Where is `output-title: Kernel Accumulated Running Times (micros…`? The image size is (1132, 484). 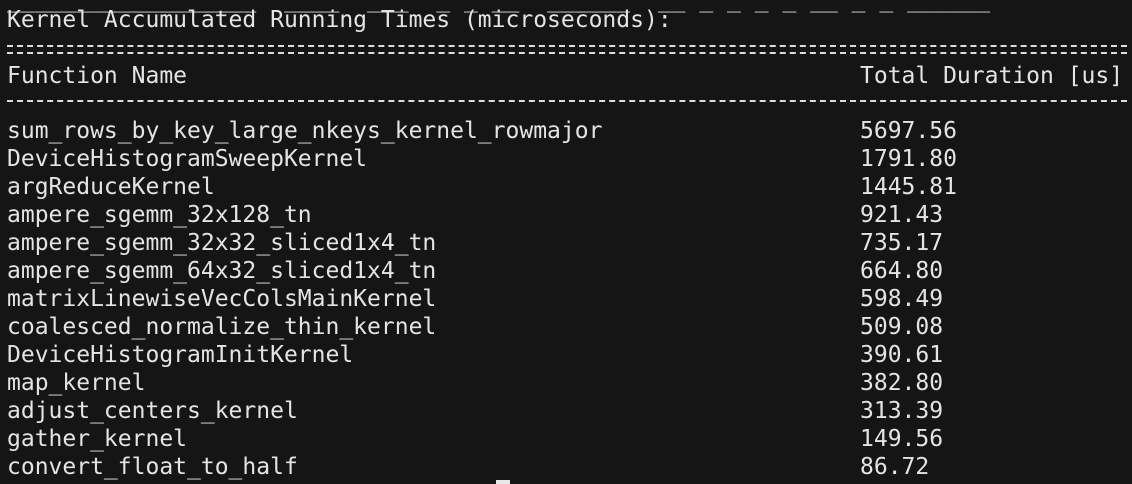 output-title: Kernel Accumulated Running Times (micros… is located at coordinates (339, 20).